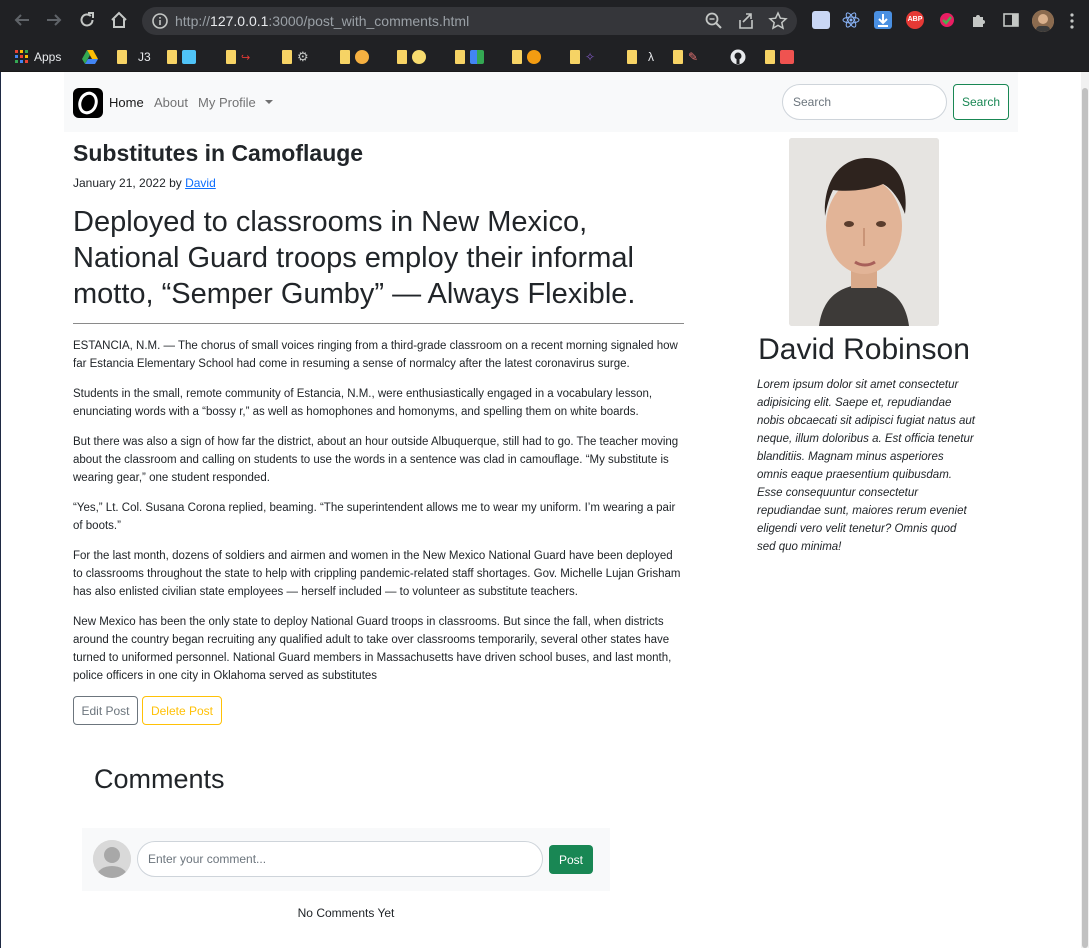 This screenshot has width=1089, height=948. What do you see at coordinates (851, 20) in the screenshot?
I see `react-extension-icon` at bounding box center [851, 20].